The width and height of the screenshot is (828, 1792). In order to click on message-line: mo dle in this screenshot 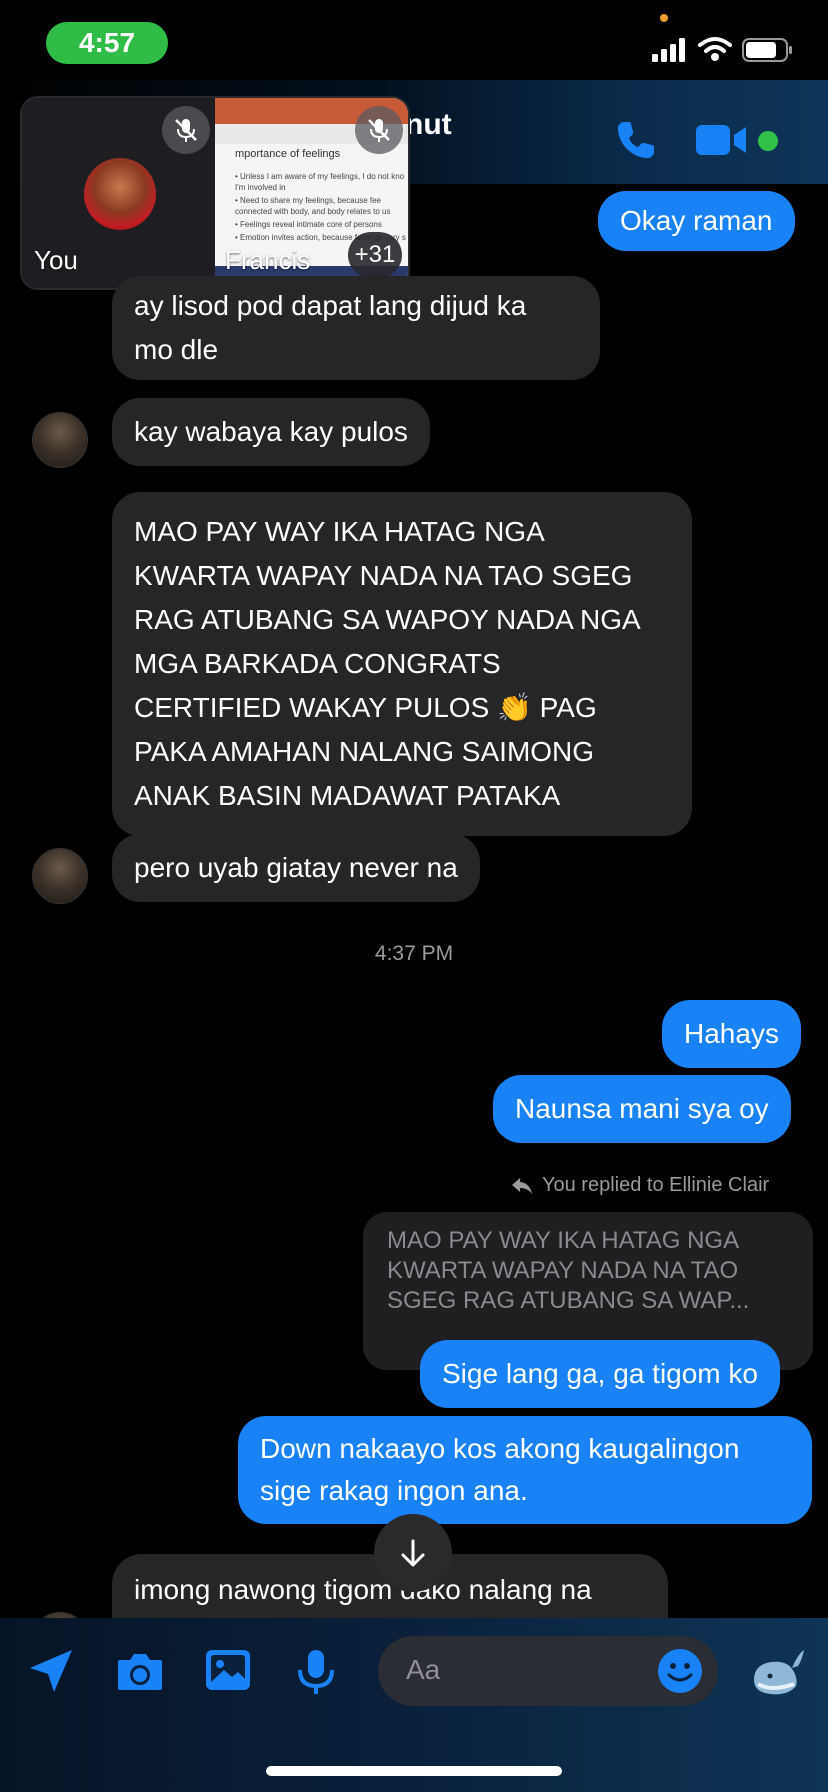, I will do `click(176, 349)`.